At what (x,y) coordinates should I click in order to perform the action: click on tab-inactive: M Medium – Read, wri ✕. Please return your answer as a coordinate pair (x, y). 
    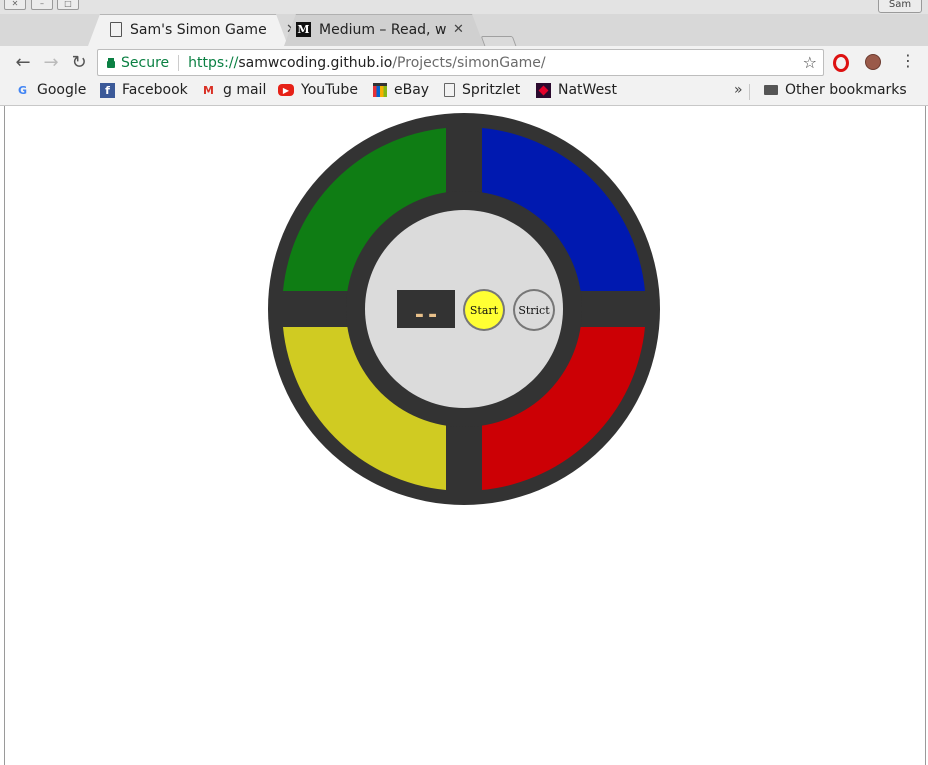
    Looking at the image, I should click on (384, 30).